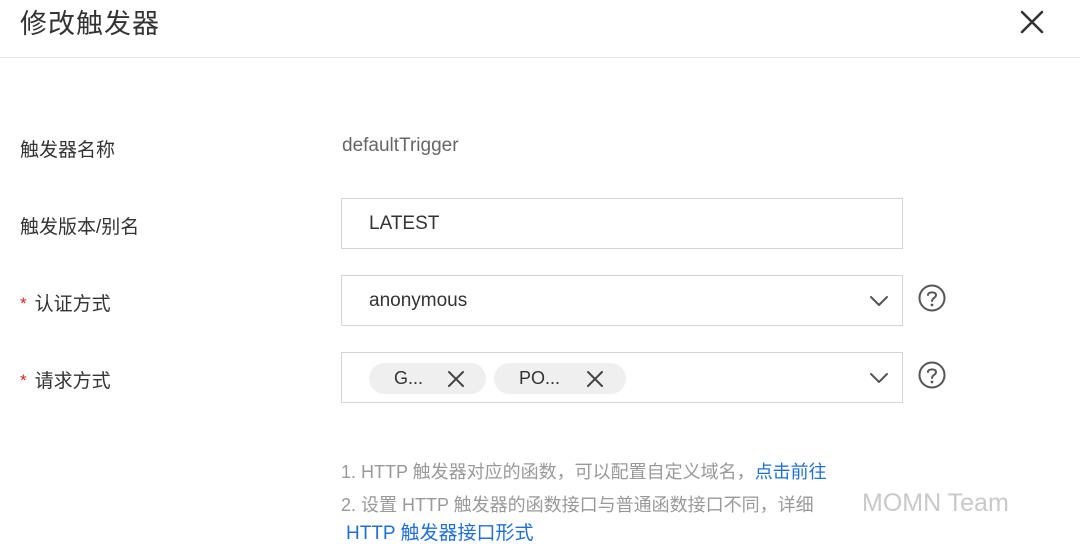 The image size is (1080, 548). Describe the element at coordinates (1032, 22) in the screenshot. I see `close-icon` at that location.